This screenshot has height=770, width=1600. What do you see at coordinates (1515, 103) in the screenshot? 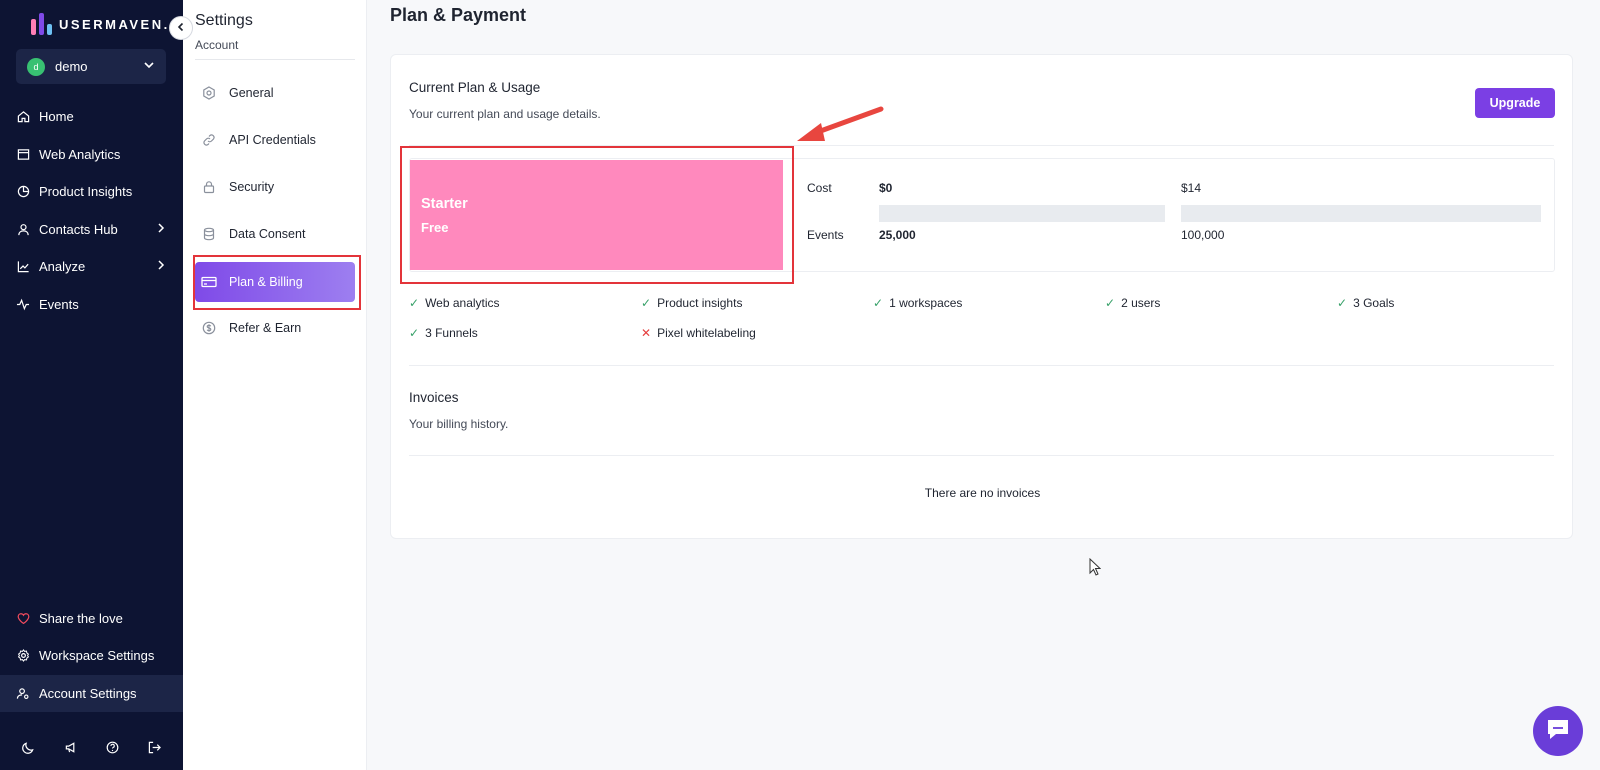
I see `upgrade-button: Upgrade` at bounding box center [1515, 103].